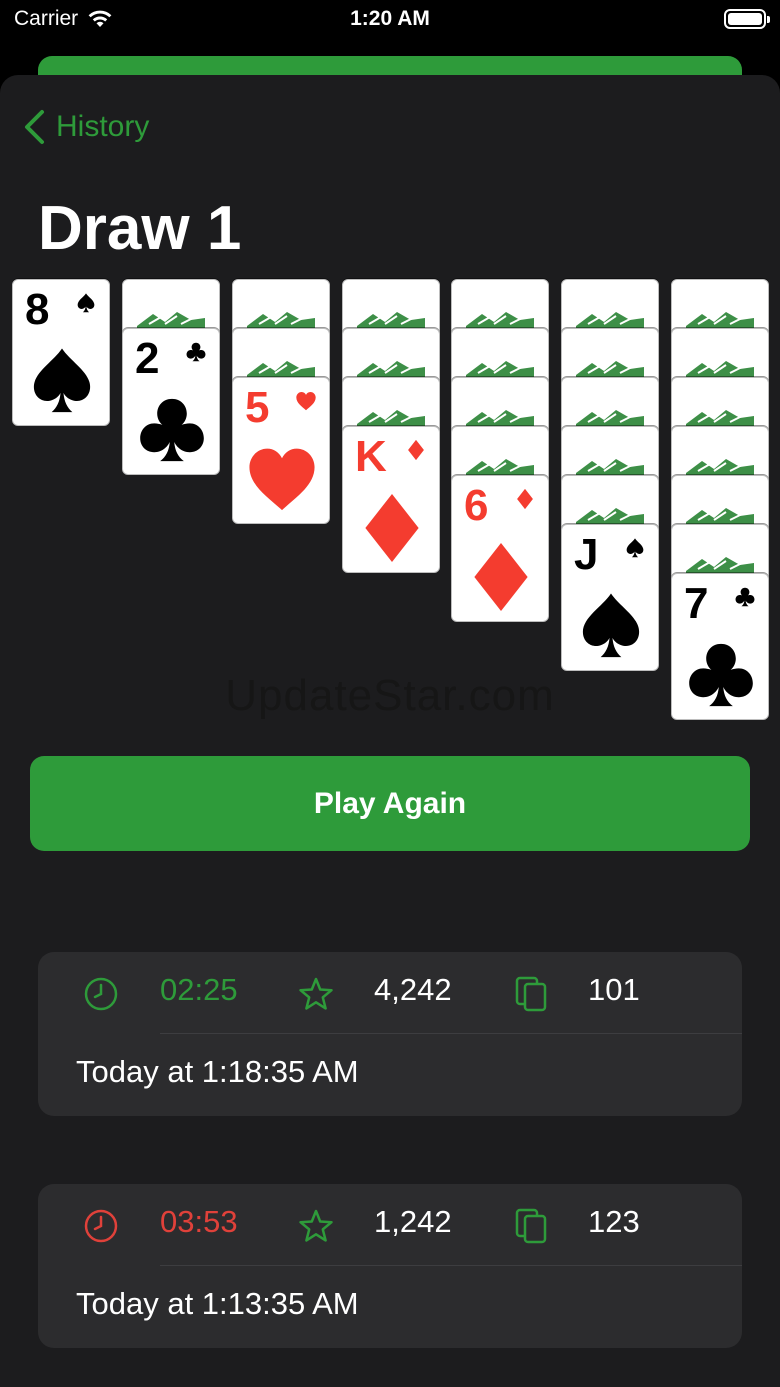  What do you see at coordinates (614, 989) in the screenshot?
I see `game-moves: 101` at bounding box center [614, 989].